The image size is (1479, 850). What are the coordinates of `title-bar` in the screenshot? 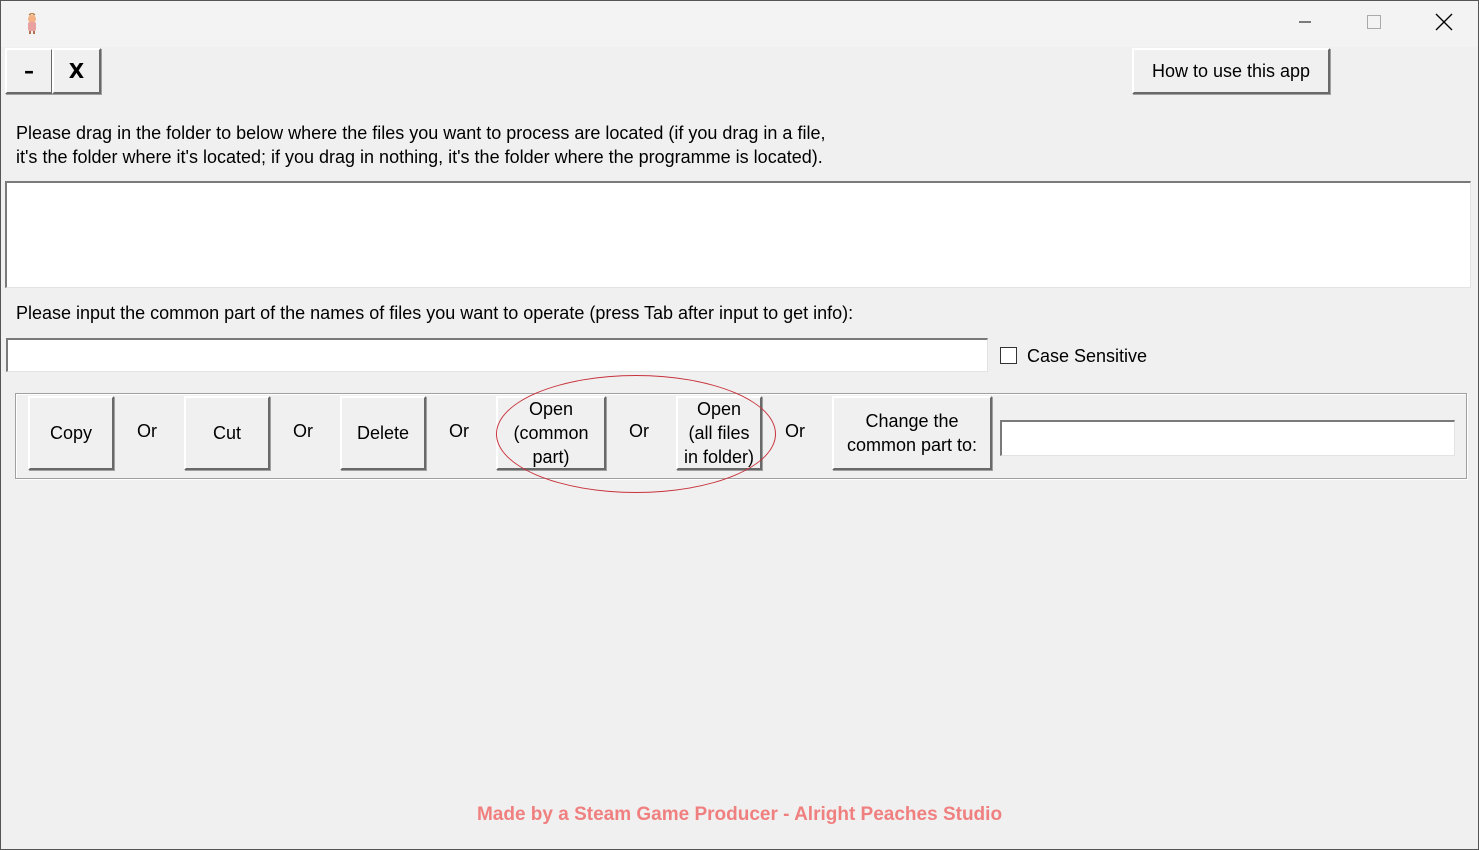 It's located at (739, 24).